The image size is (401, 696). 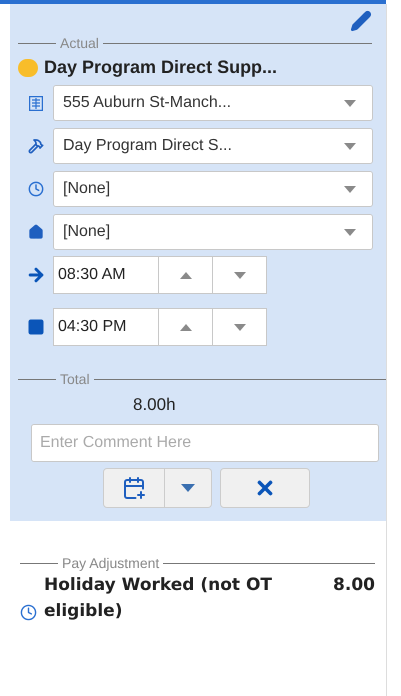 What do you see at coordinates (354, 585) in the screenshot?
I see `pay-adjustment-amount: 8.00` at bounding box center [354, 585].